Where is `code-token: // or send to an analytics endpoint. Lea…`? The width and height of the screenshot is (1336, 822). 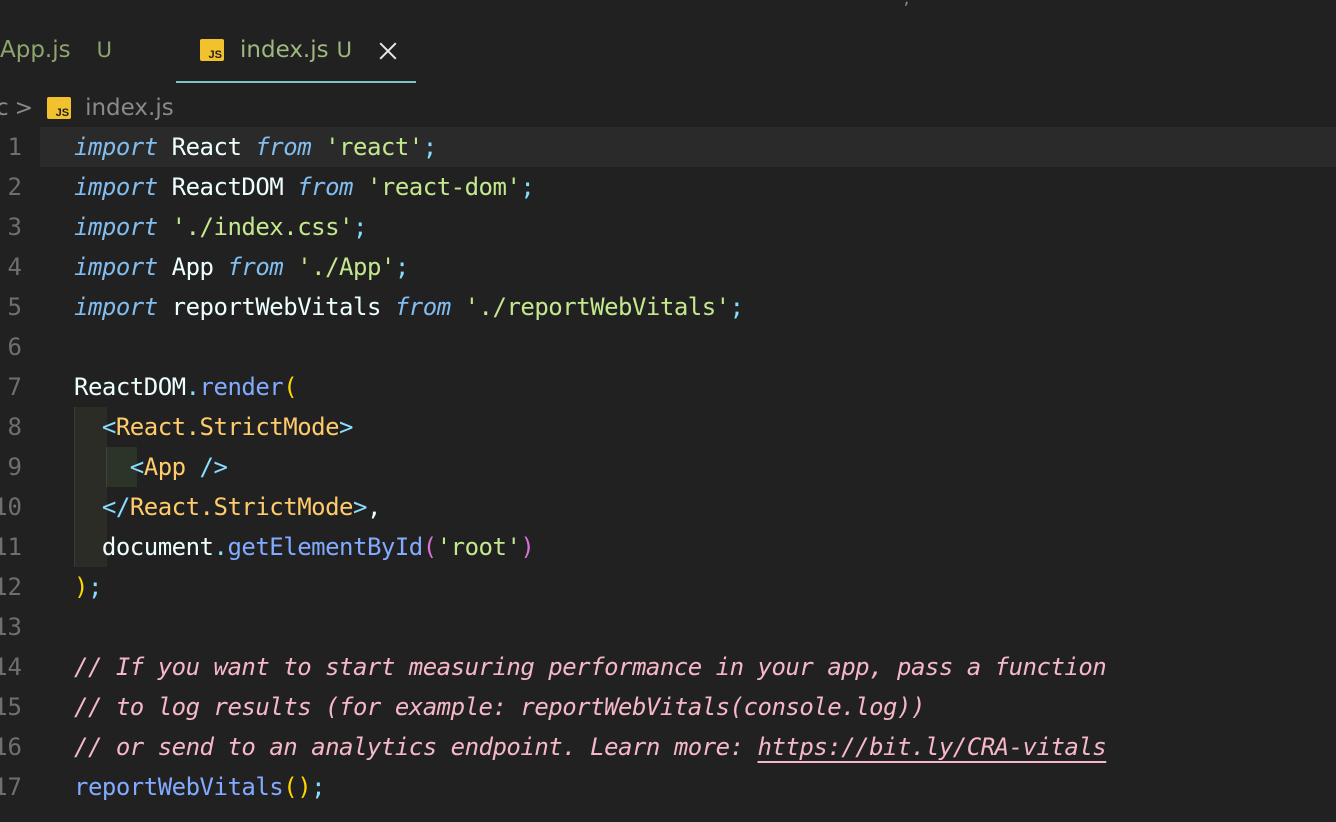 code-token: // or send to an analytics endpoint. Lea… is located at coordinates (416, 747).